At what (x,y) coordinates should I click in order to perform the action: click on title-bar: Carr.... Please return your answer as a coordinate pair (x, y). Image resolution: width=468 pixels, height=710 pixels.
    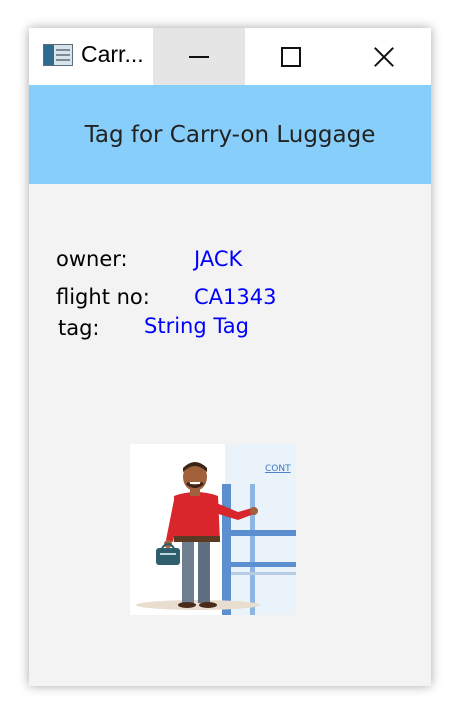
    Looking at the image, I should click on (230, 56).